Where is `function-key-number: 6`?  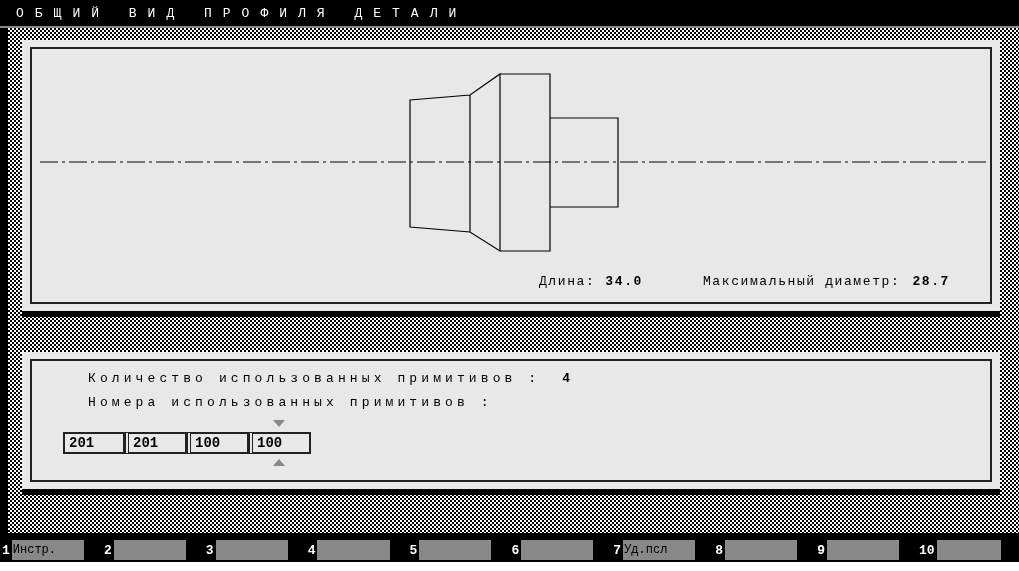 function-key-number: 6 is located at coordinates (515, 550).